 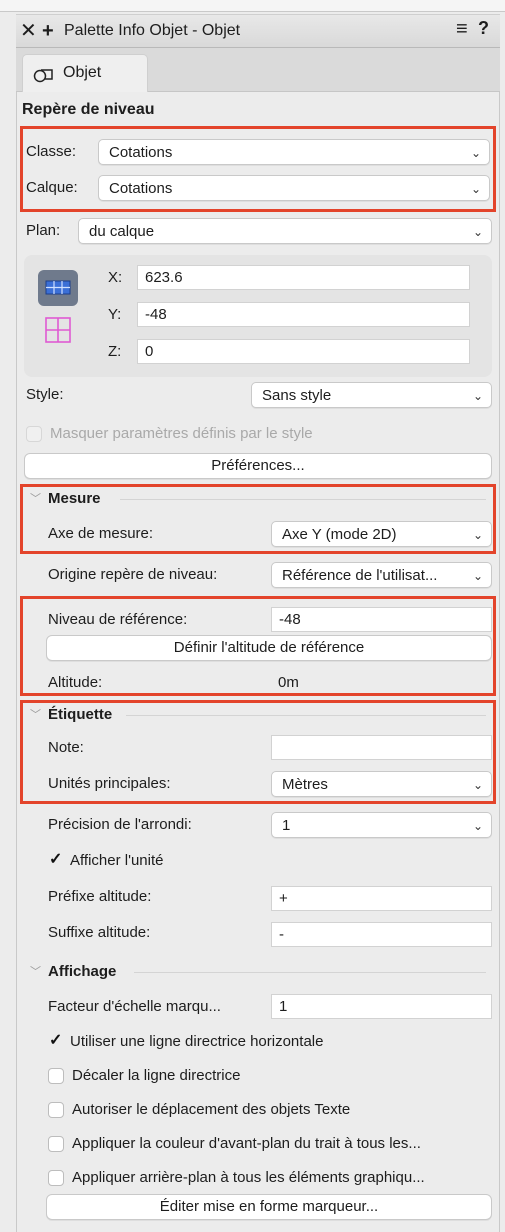 I want to click on altitude-value: 0m, so click(x=288, y=682).